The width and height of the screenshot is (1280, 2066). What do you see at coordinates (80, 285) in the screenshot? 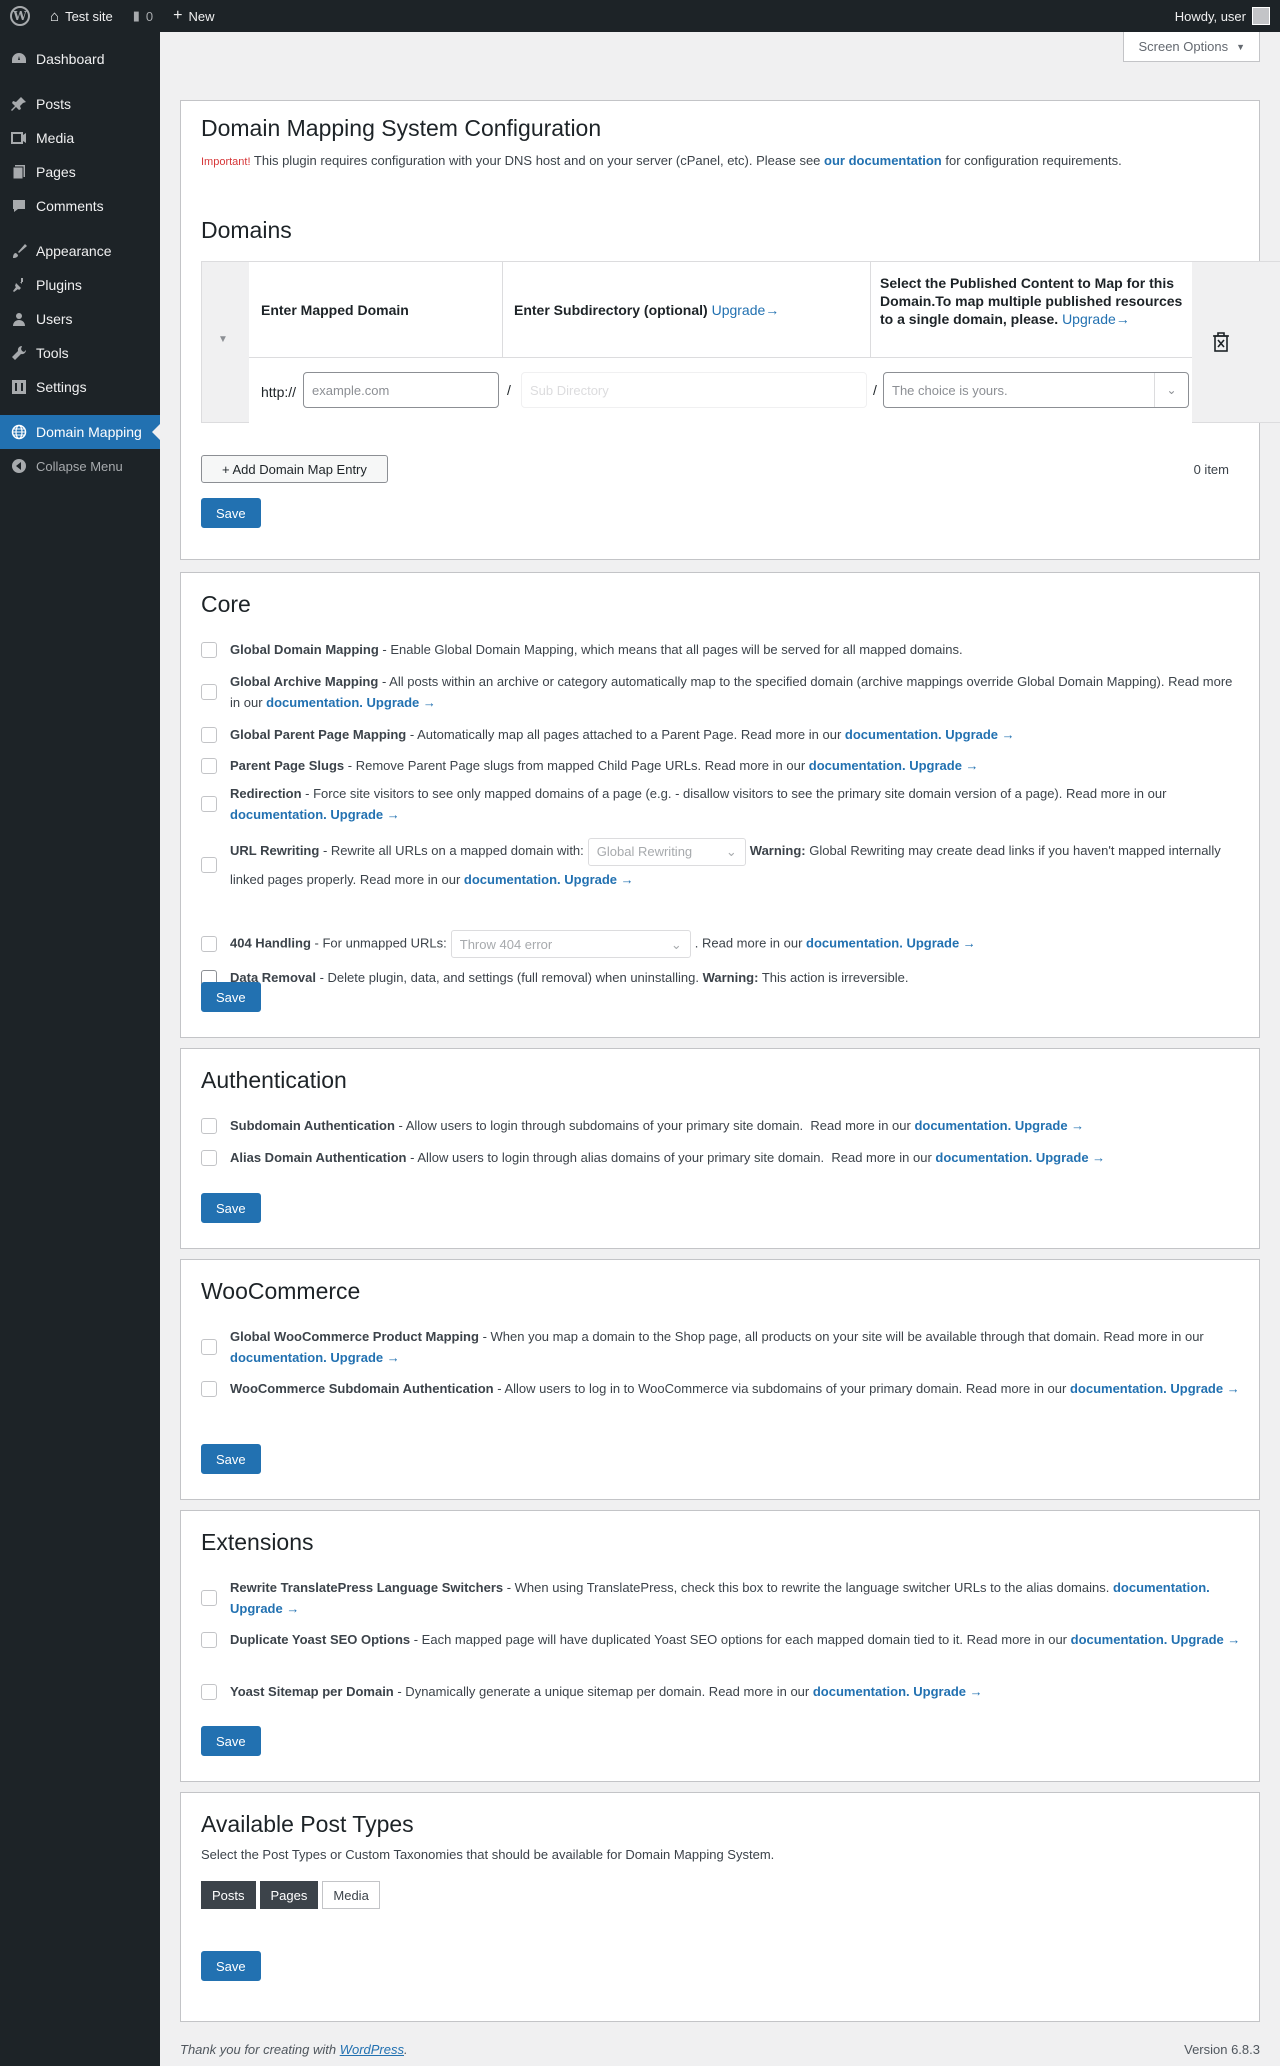
I see `sidebar-item-plugins: Plugins` at bounding box center [80, 285].